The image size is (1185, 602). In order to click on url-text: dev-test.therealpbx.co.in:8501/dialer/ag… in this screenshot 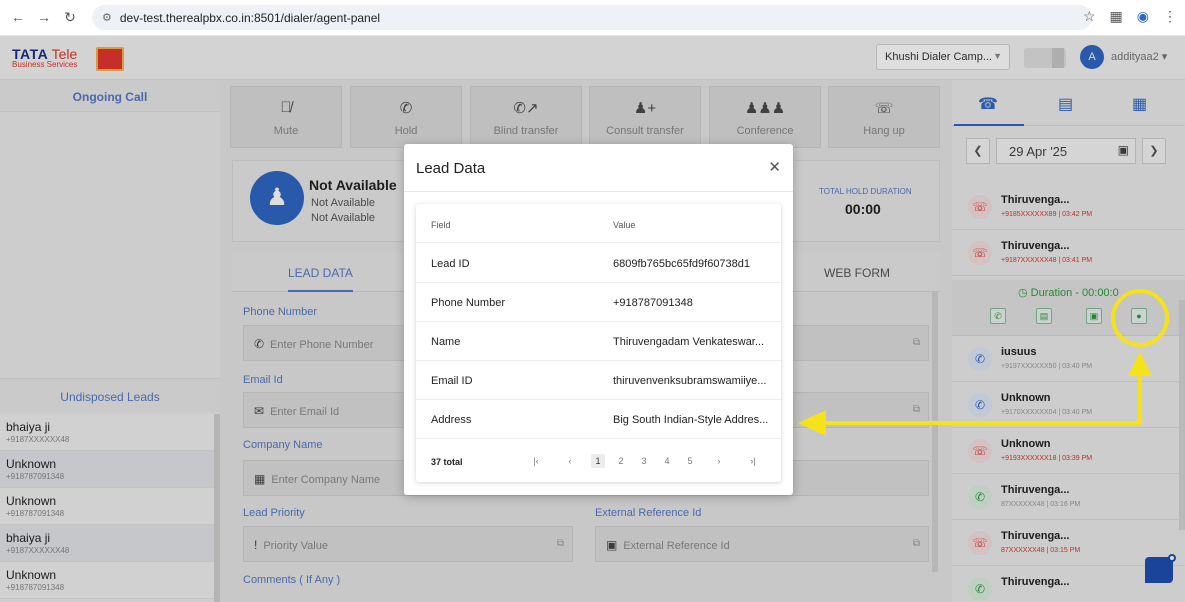, I will do `click(250, 17)`.